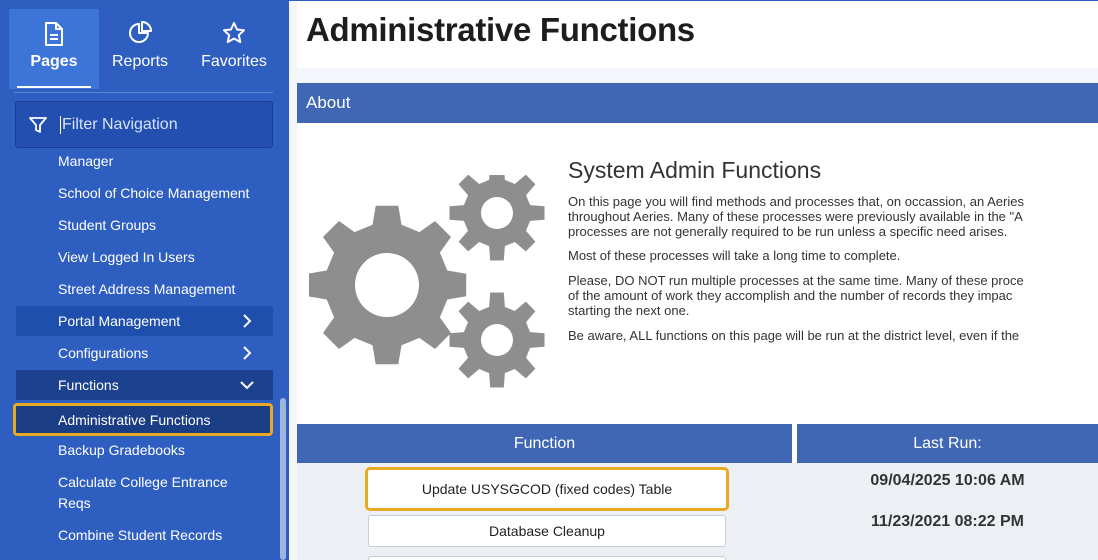 The height and width of the screenshot is (560, 1098). Describe the element at coordinates (140, 34) in the screenshot. I see `pie-chart-icon` at that location.